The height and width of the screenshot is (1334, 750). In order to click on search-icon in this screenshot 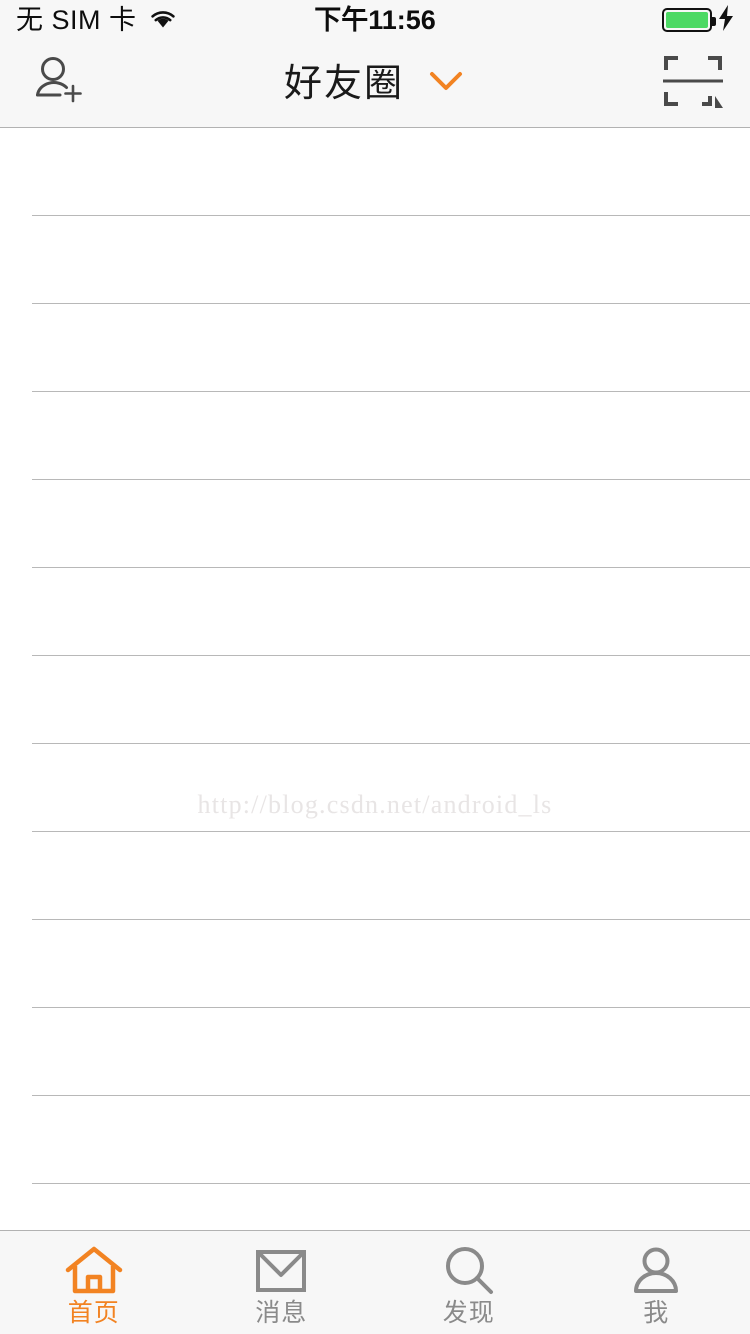, I will do `click(469, 1271)`.